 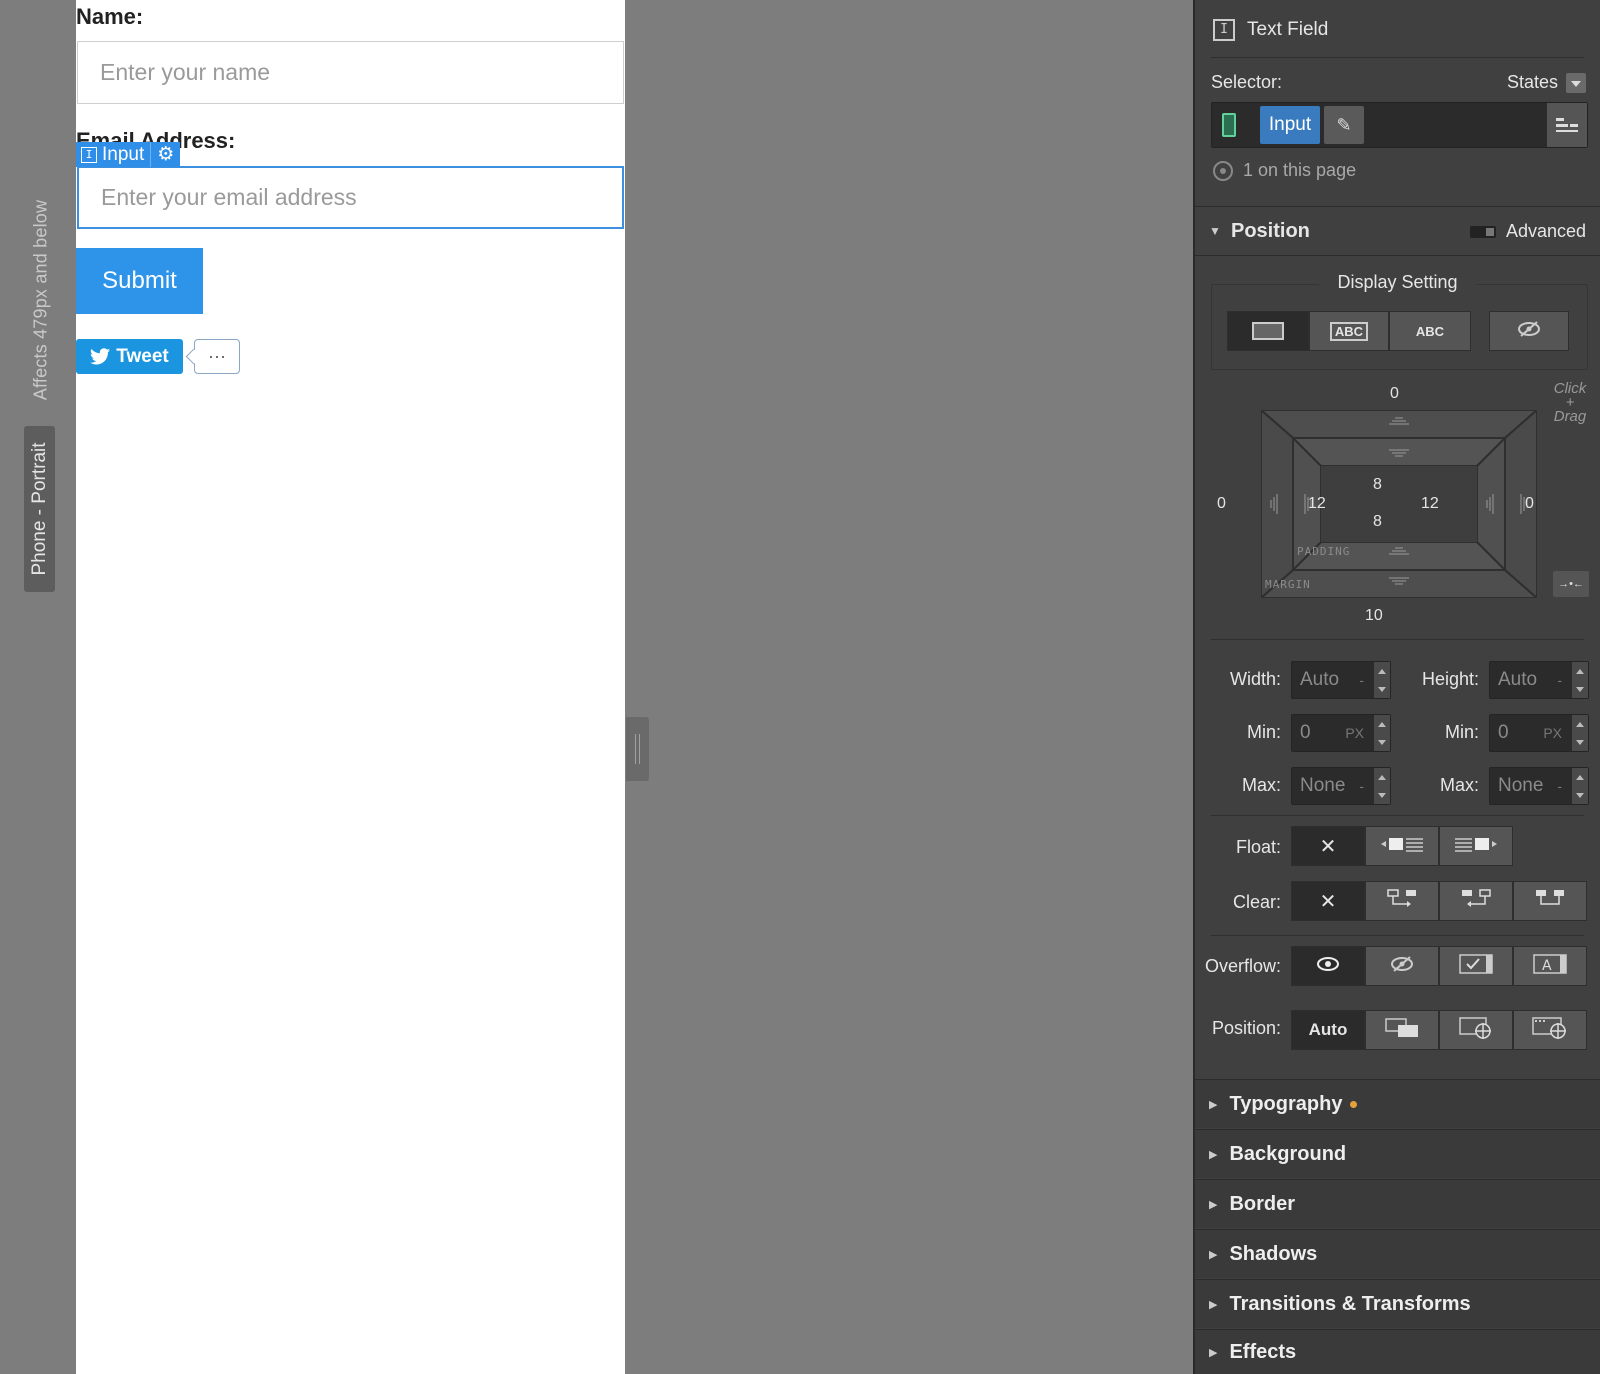 I want to click on max-height-unit: -, so click(x=1559, y=786).